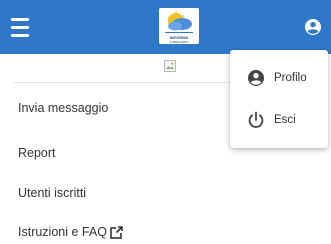  I want to click on user-account-button, so click(313, 27).